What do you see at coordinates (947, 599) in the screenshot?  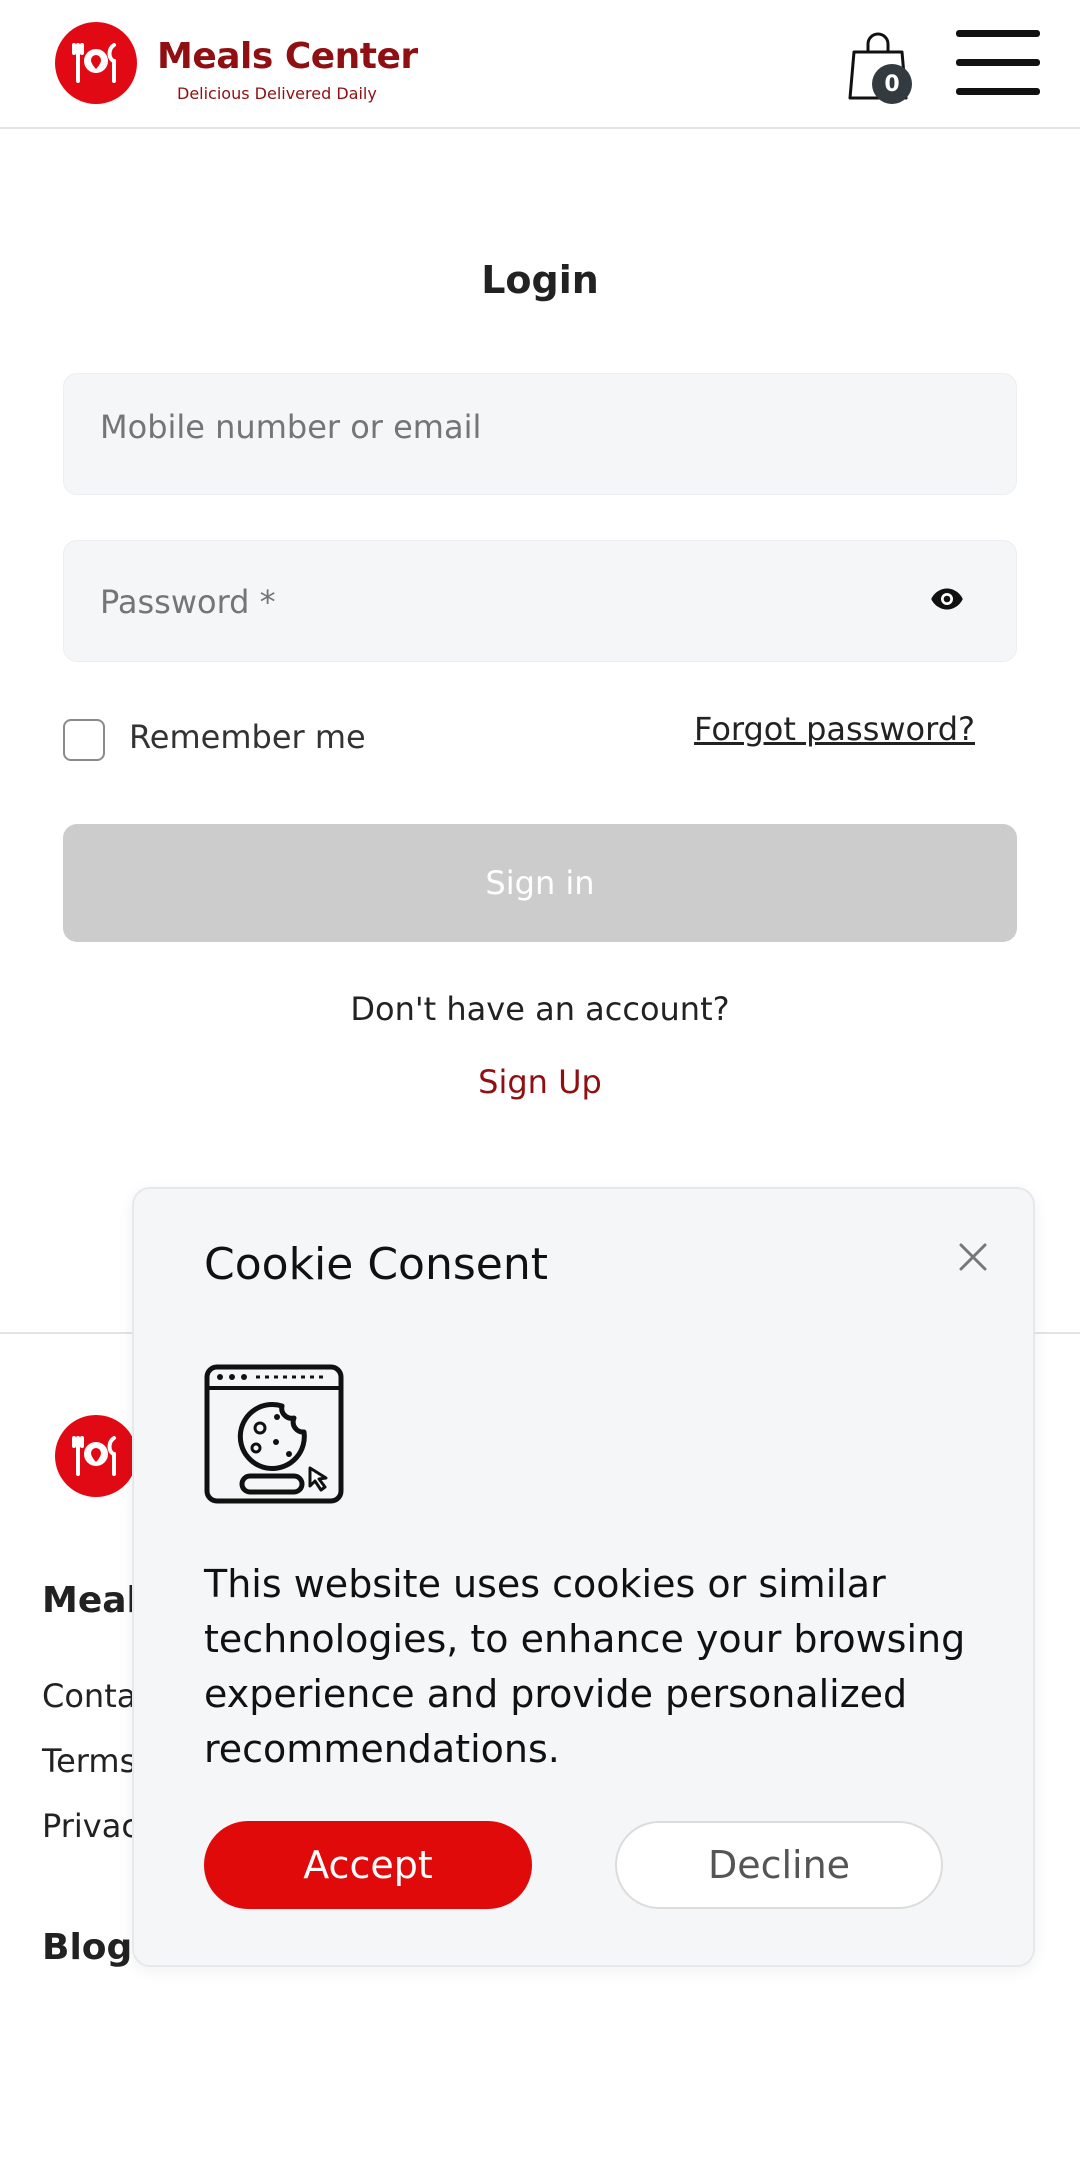 I see `eye-icon` at bounding box center [947, 599].